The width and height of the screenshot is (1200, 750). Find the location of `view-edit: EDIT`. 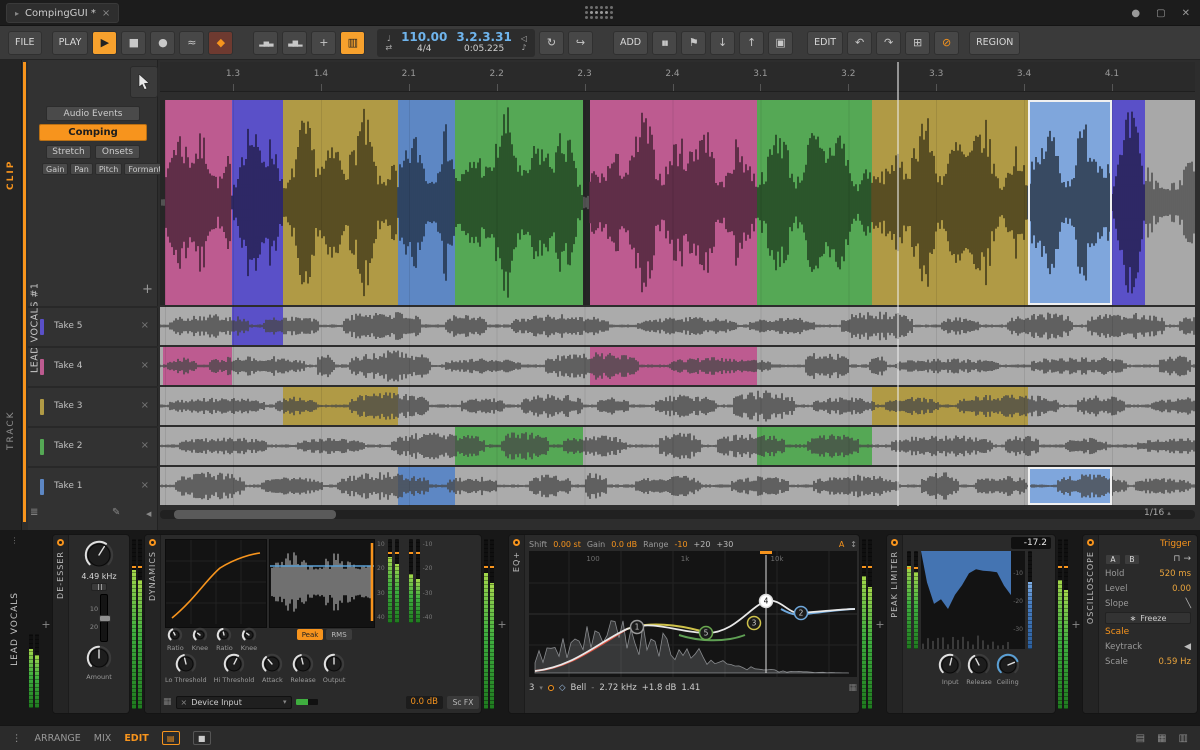

view-edit: EDIT is located at coordinates (136, 738).